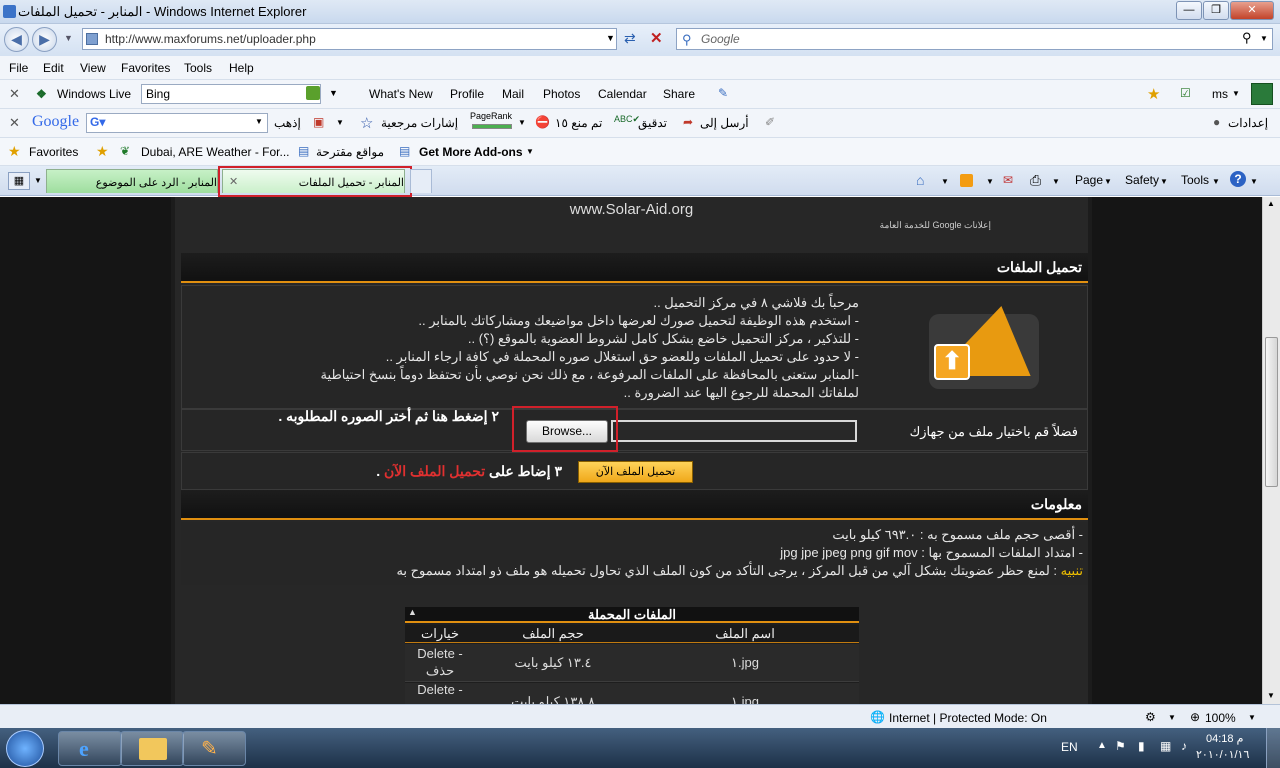  Describe the element at coordinates (1089, 180) in the screenshot. I see `page-menu: Page` at that location.